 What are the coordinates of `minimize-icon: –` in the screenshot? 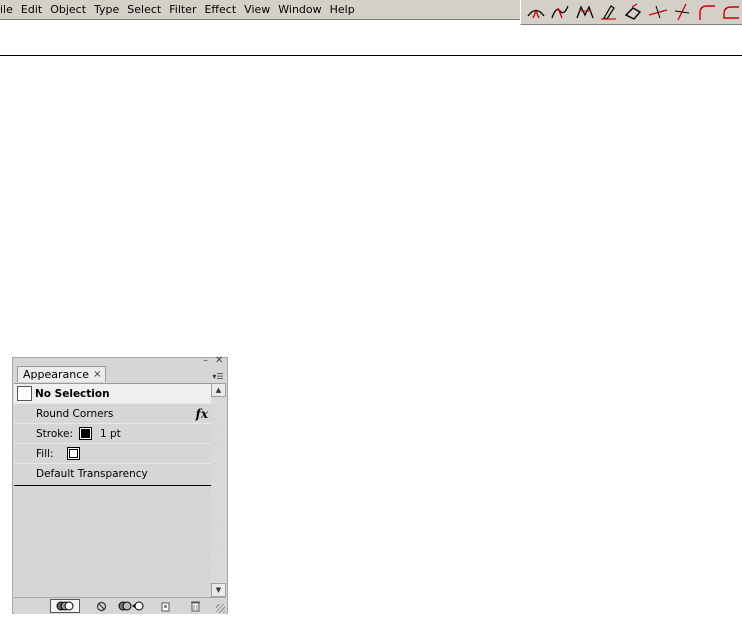 It's located at (205, 361).